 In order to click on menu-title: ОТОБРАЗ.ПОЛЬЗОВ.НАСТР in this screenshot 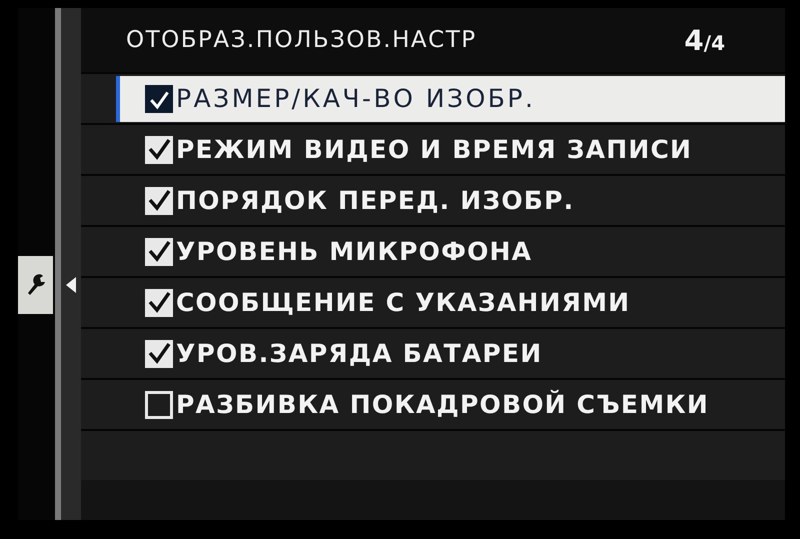, I will do `click(301, 40)`.